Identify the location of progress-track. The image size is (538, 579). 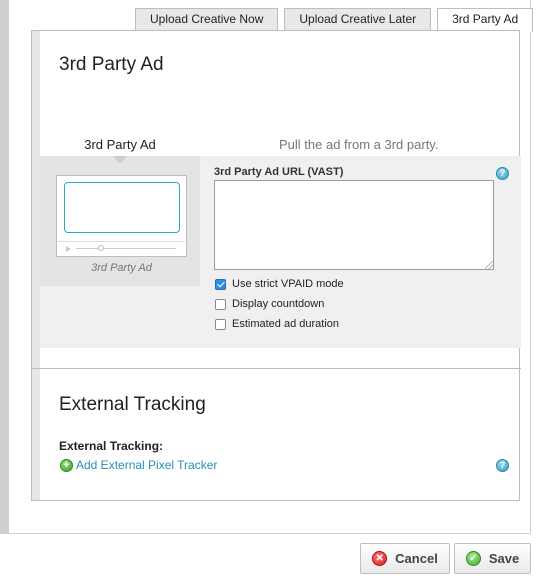
(126, 248).